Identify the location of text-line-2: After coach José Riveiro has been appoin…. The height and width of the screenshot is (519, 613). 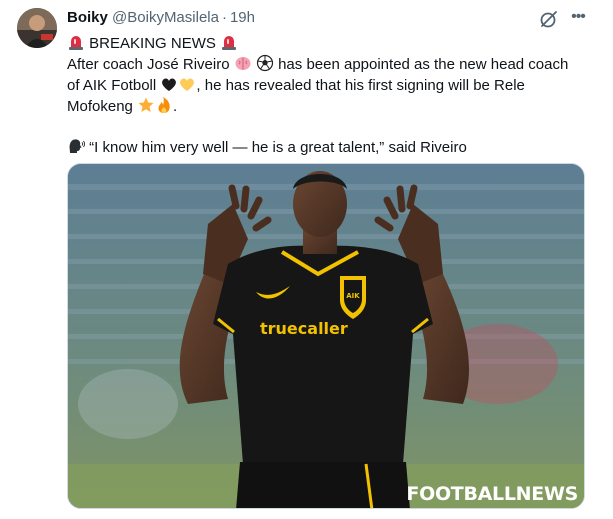
(329, 64).